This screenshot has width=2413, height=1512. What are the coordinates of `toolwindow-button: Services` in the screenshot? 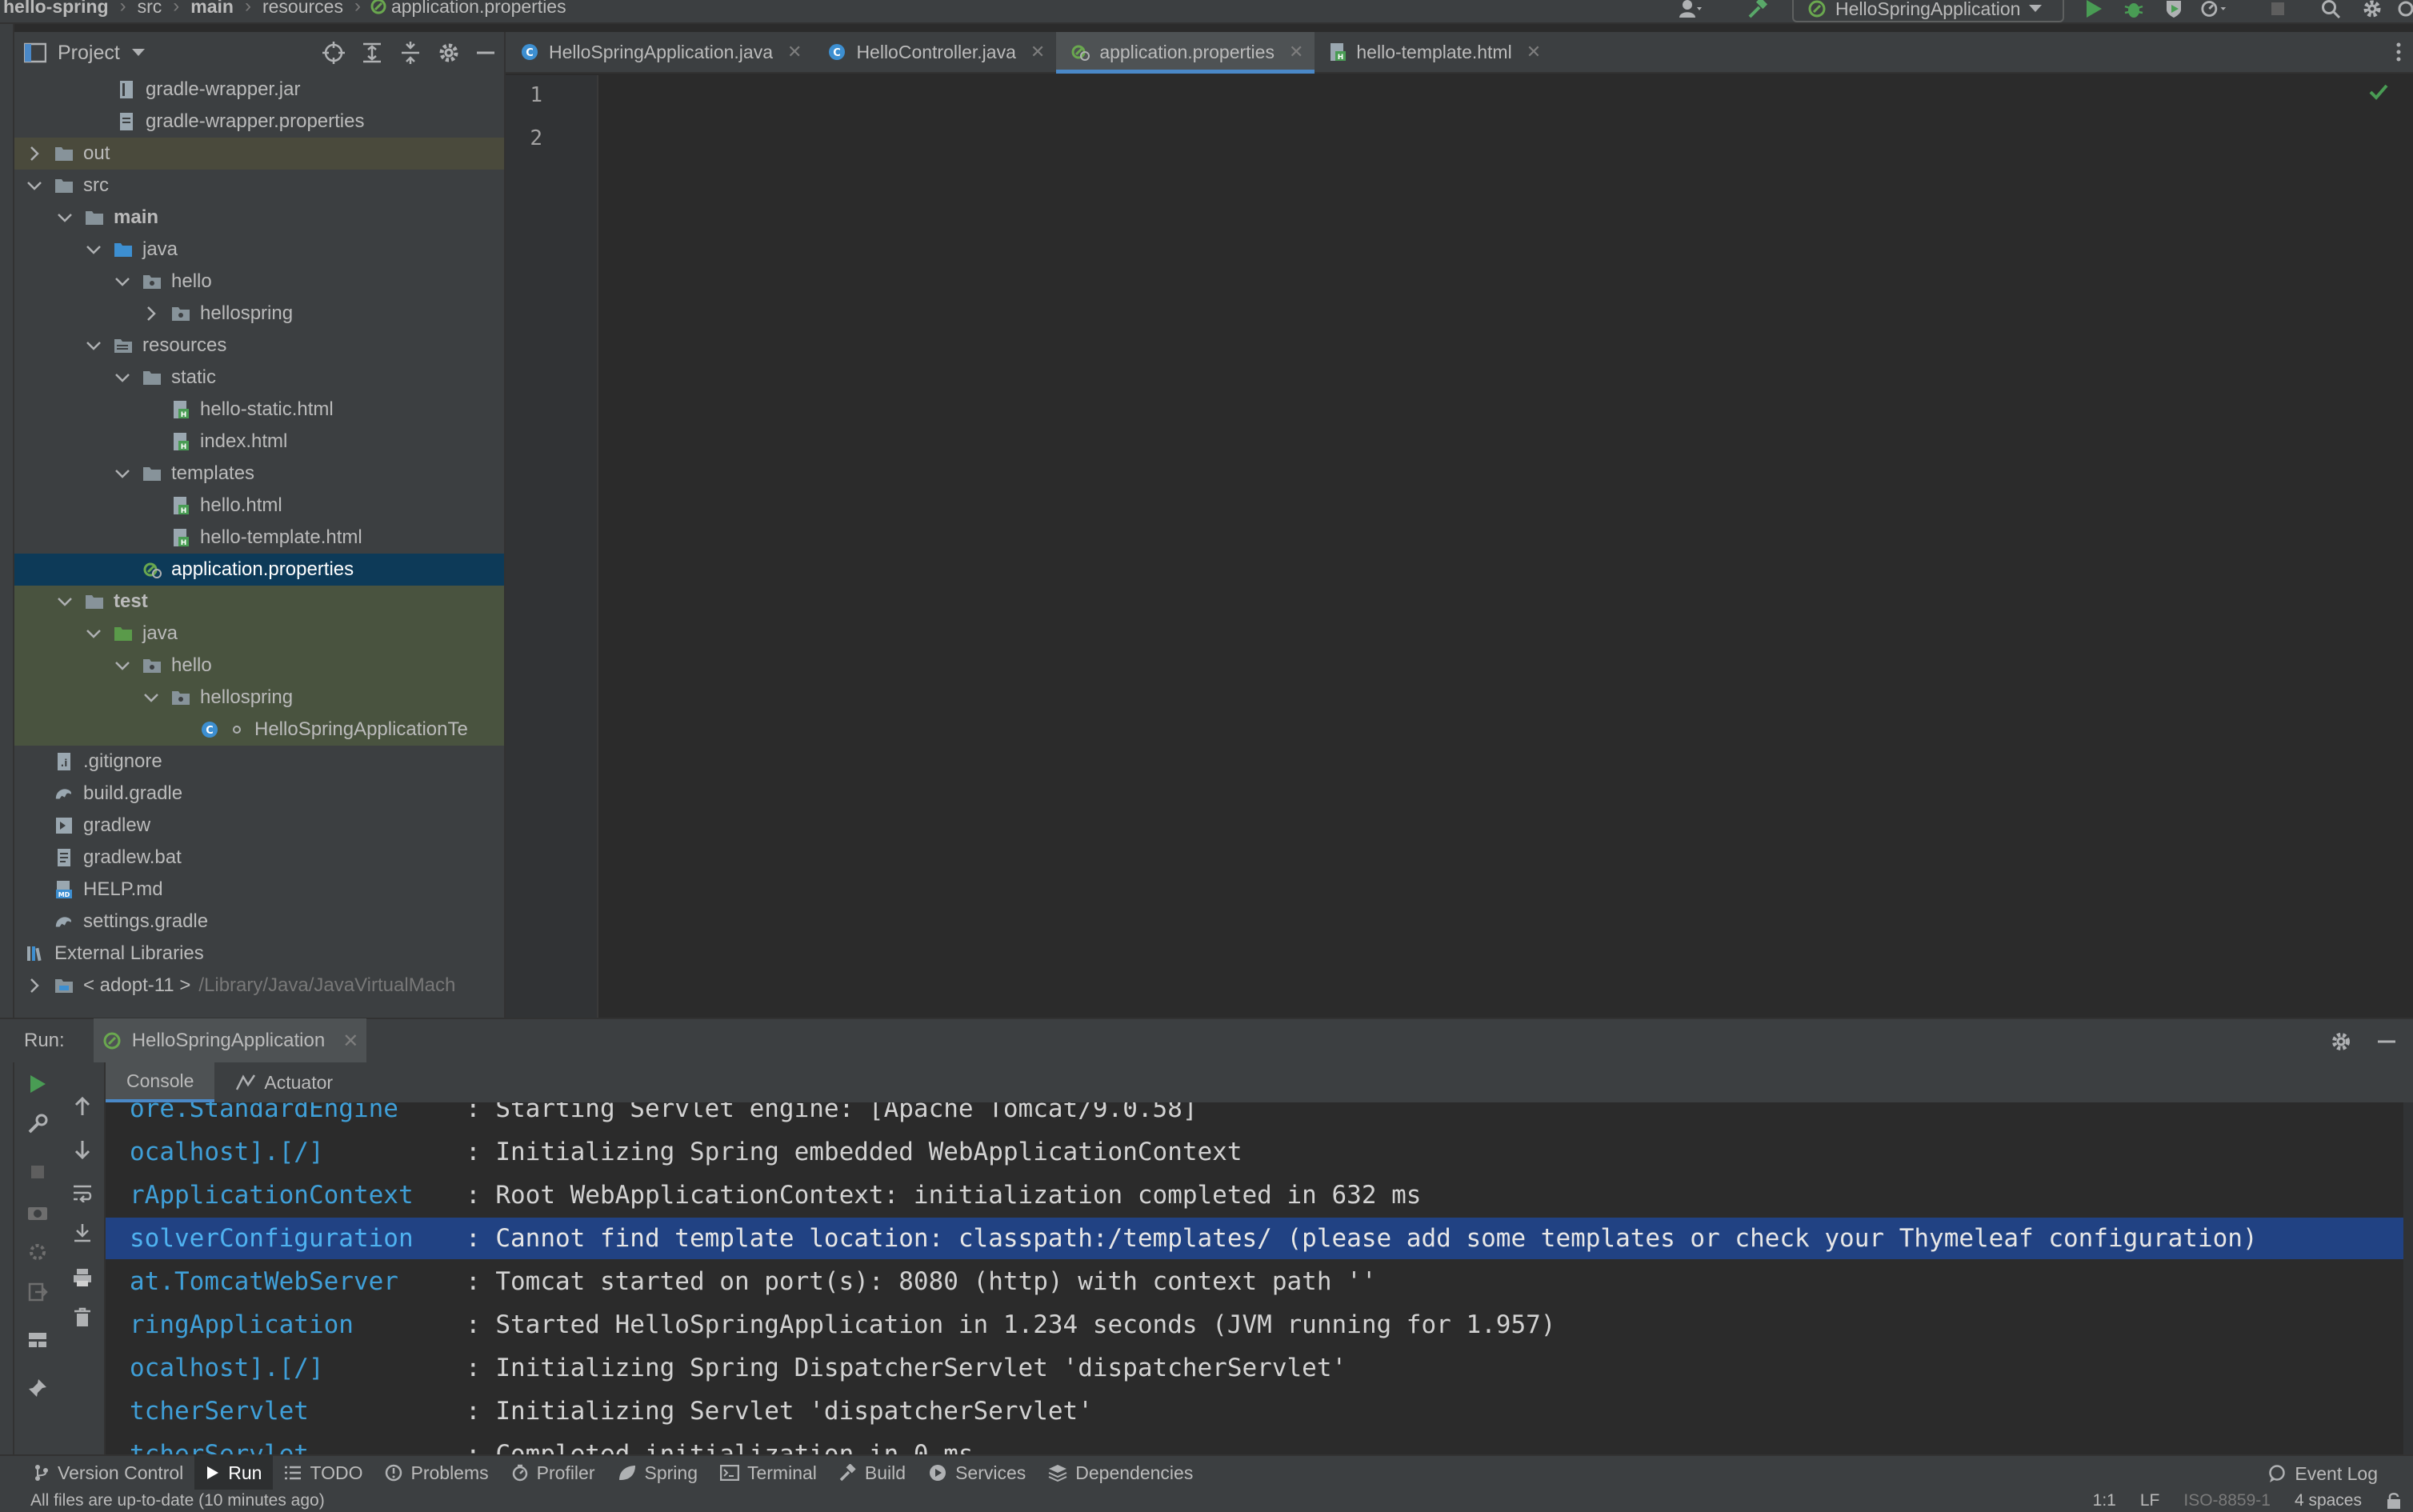 It's located at (977, 1472).